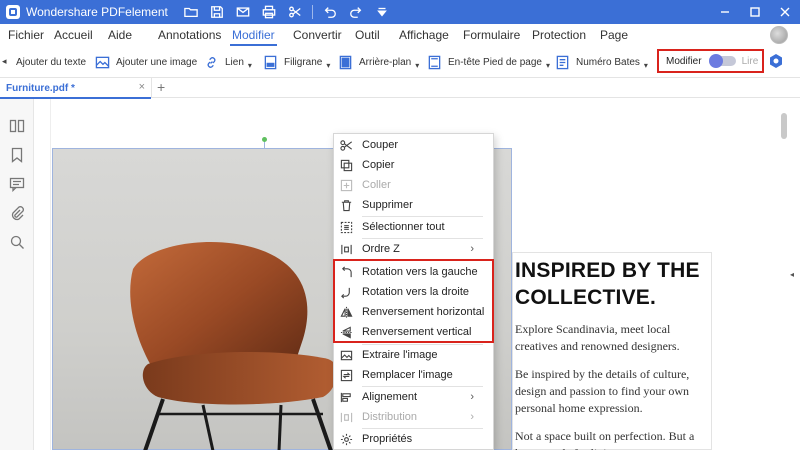  What do you see at coordinates (217, 12) in the screenshot?
I see `save-icon` at bounding box center [217, 12].